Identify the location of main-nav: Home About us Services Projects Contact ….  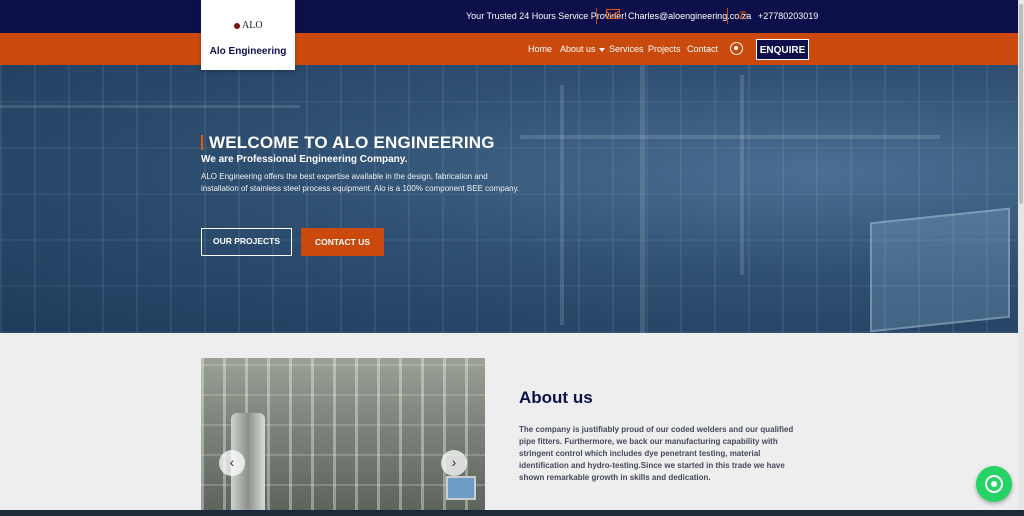
(512, 49).